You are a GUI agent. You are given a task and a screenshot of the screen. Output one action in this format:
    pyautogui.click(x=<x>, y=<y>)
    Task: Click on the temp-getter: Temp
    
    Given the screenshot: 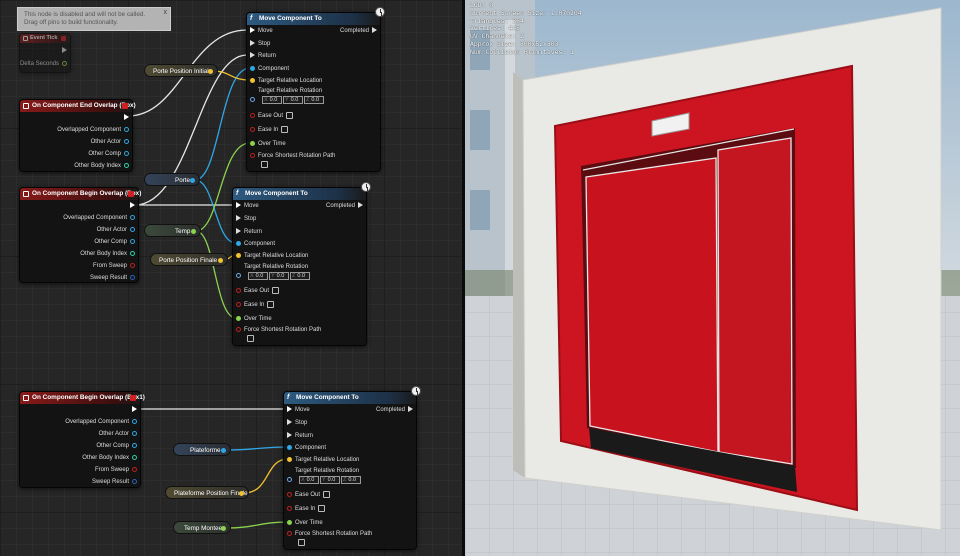 What is the action you would take?
    pyautogui.click(x=172, y=230)
    